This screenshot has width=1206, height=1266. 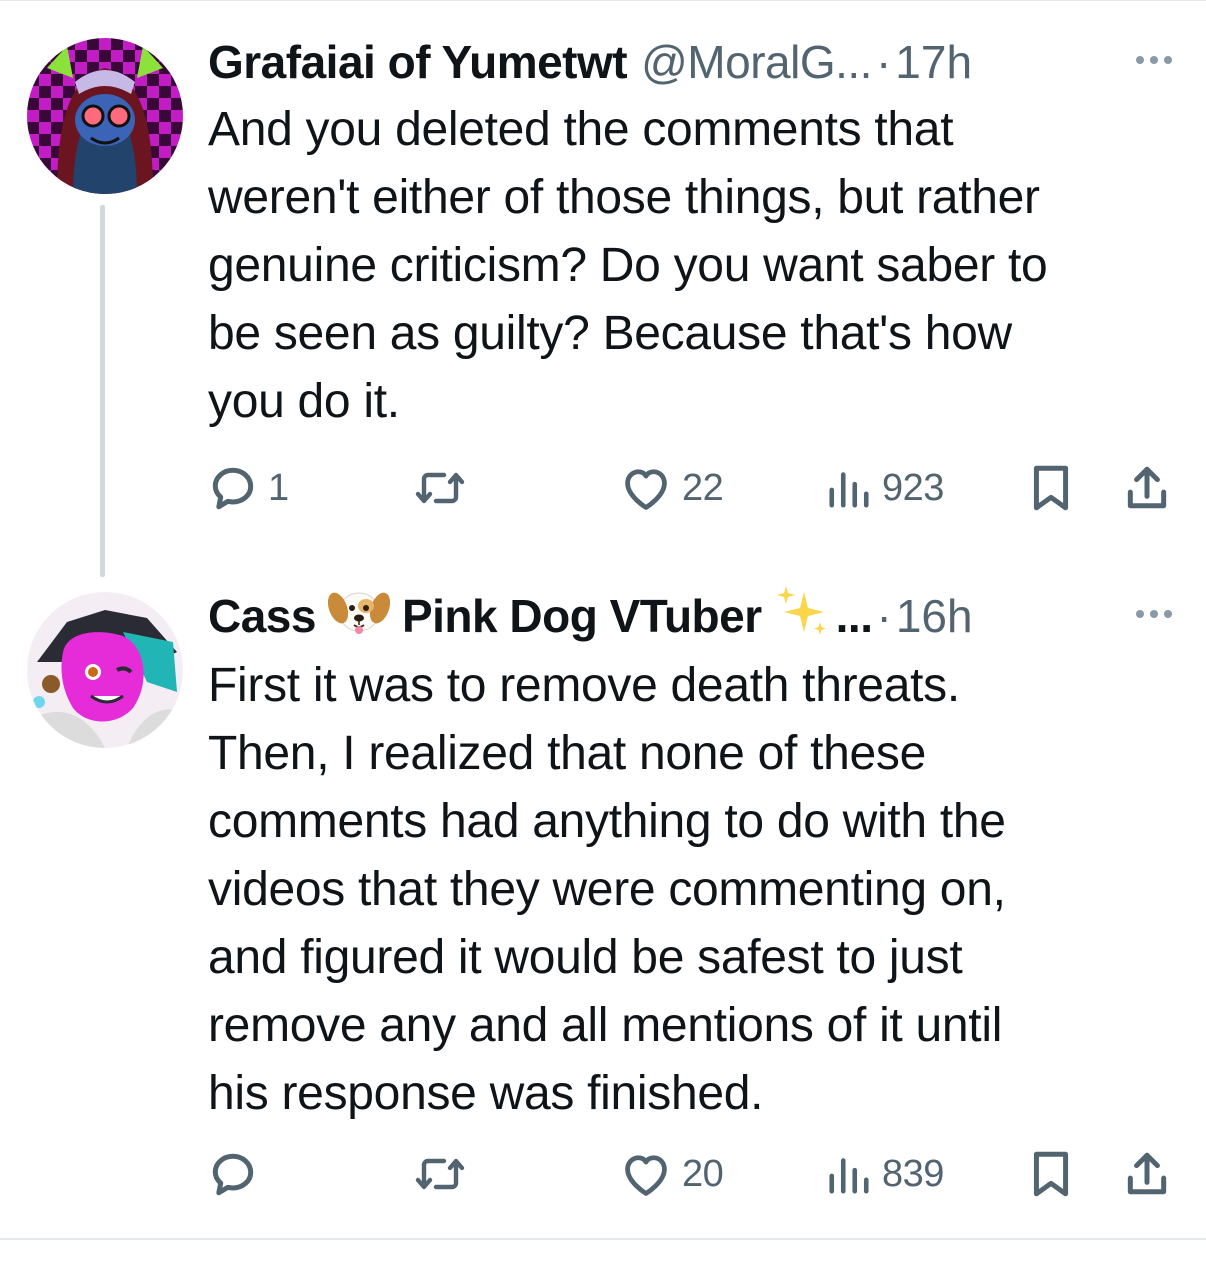 I want to click on views-count: 923, so click(x=913, y=487).